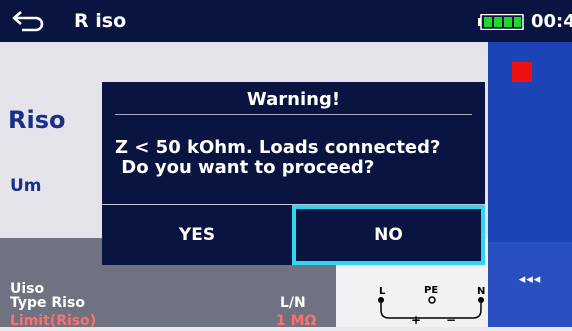  I want to click on dialog-title: Warning!, so click(293, 99).